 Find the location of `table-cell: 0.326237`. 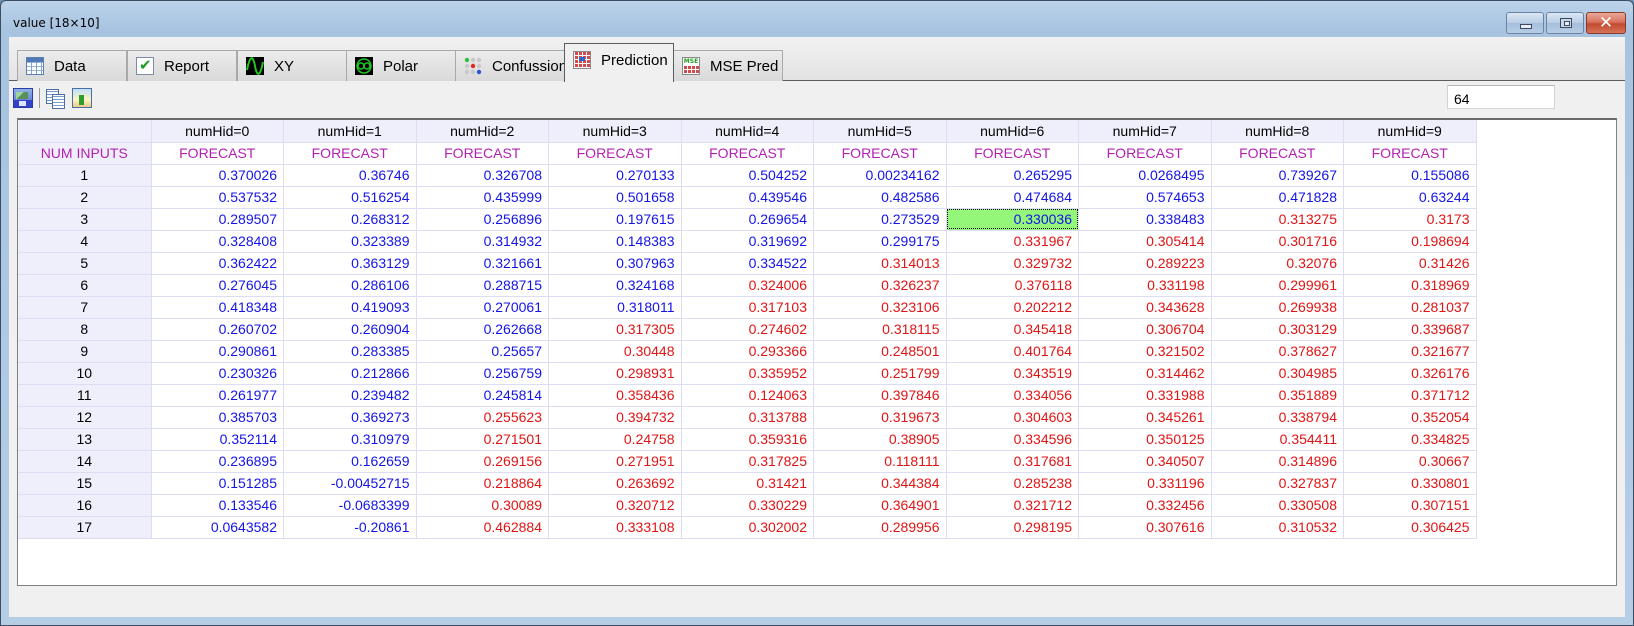

table-cell: 0.326237 is located at coordinates (880, 285).